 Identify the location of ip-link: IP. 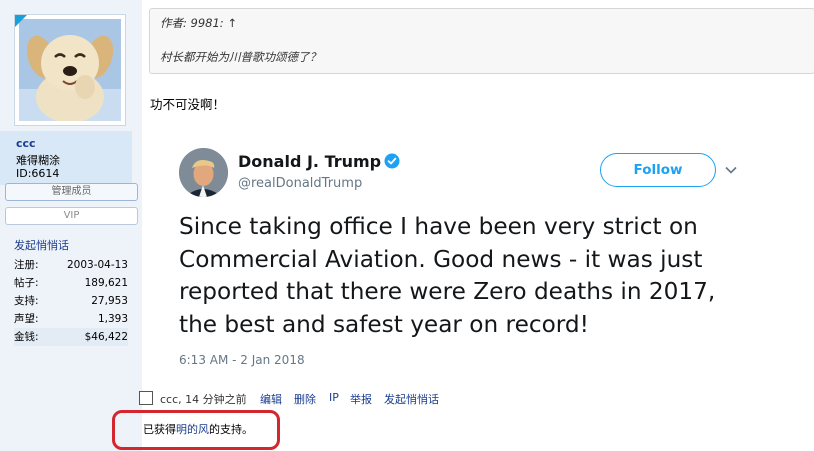
(334, 397).